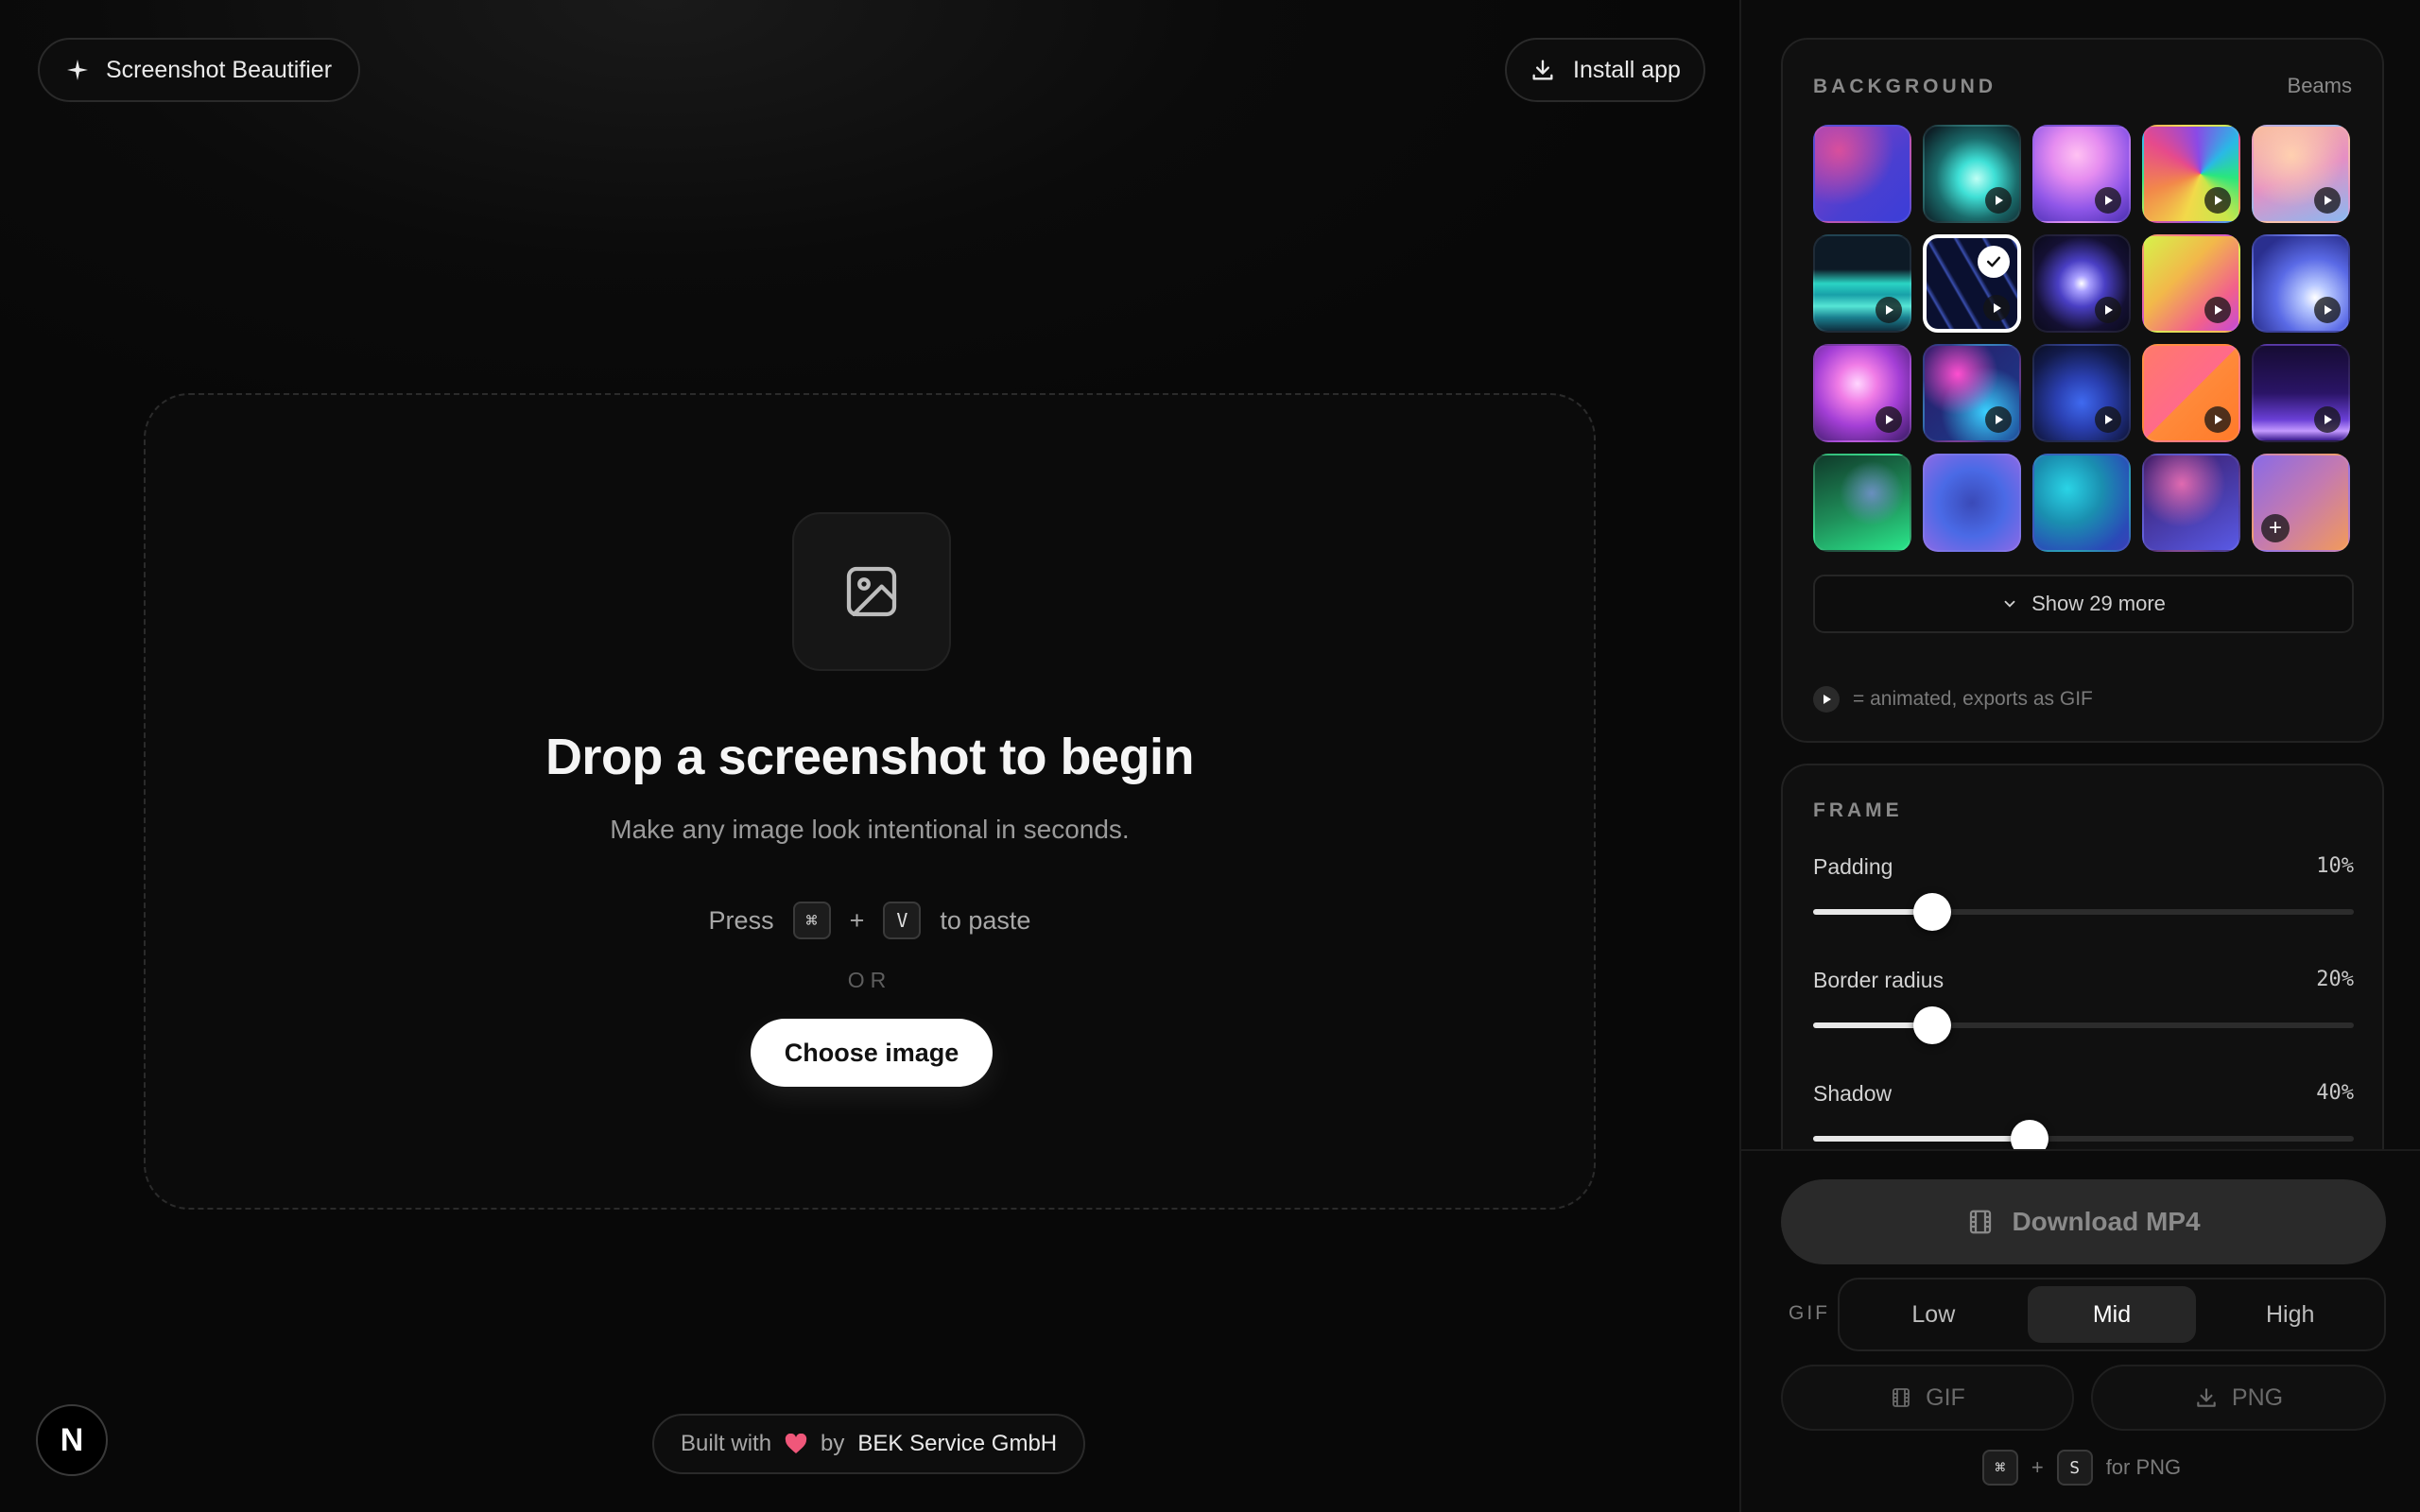 The width and height of the screenshot is (2420, 1512). Describe the element at coordinates (726, 1443) in the screenshot. I see `built-with-label: Built with` at that location.